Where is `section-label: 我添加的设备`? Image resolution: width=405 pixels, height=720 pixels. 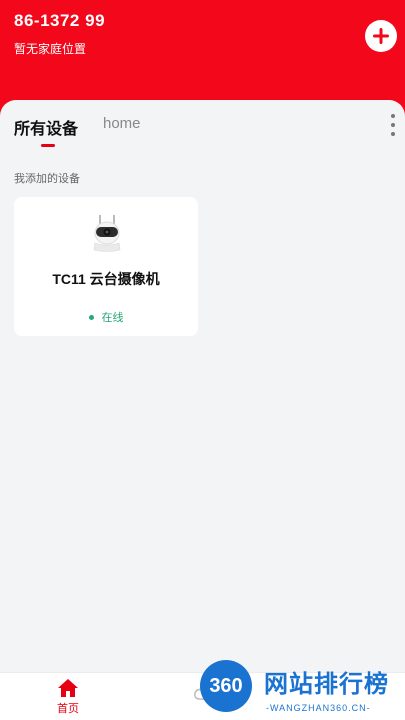 section-label: 我添加的设备 is located at coordinates (47, 179).